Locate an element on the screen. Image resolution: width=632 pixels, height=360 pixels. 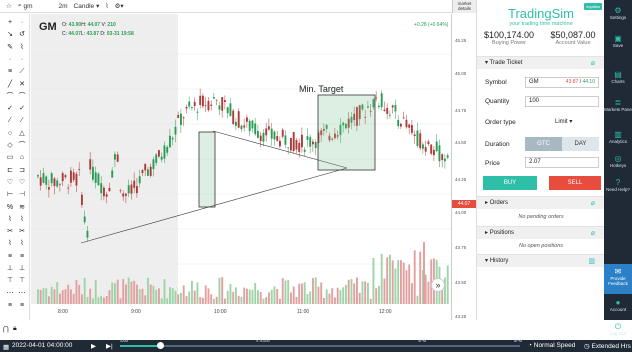
nav-provide-feedback: ✉ Provide Feedback is located at coordinates (618, 279).